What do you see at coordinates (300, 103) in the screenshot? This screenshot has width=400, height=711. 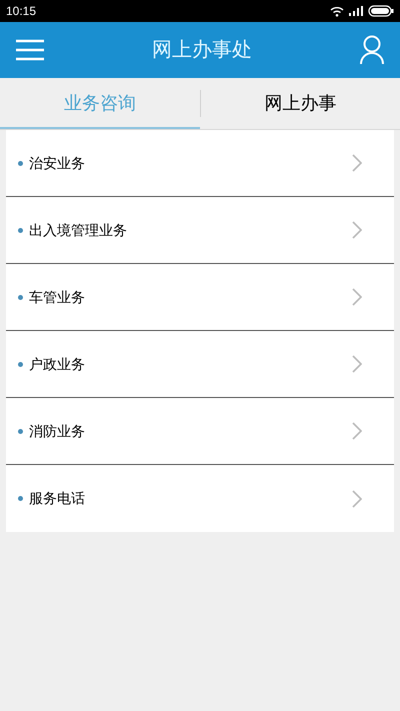 I see `tab: 网上办事` at bounding box center [300, 103].